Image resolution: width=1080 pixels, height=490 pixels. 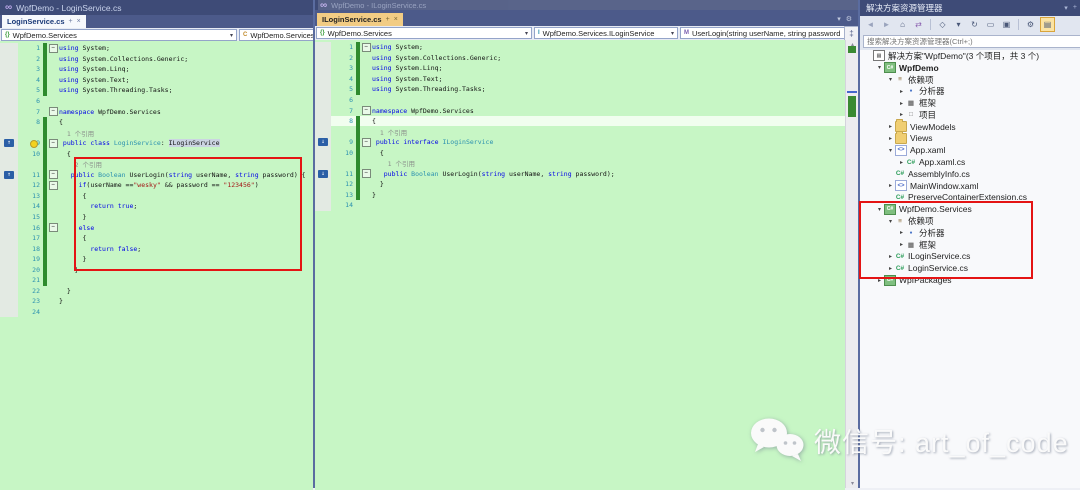 I want to click on split-editor-handle: ‡, so click(x=851, y=33).